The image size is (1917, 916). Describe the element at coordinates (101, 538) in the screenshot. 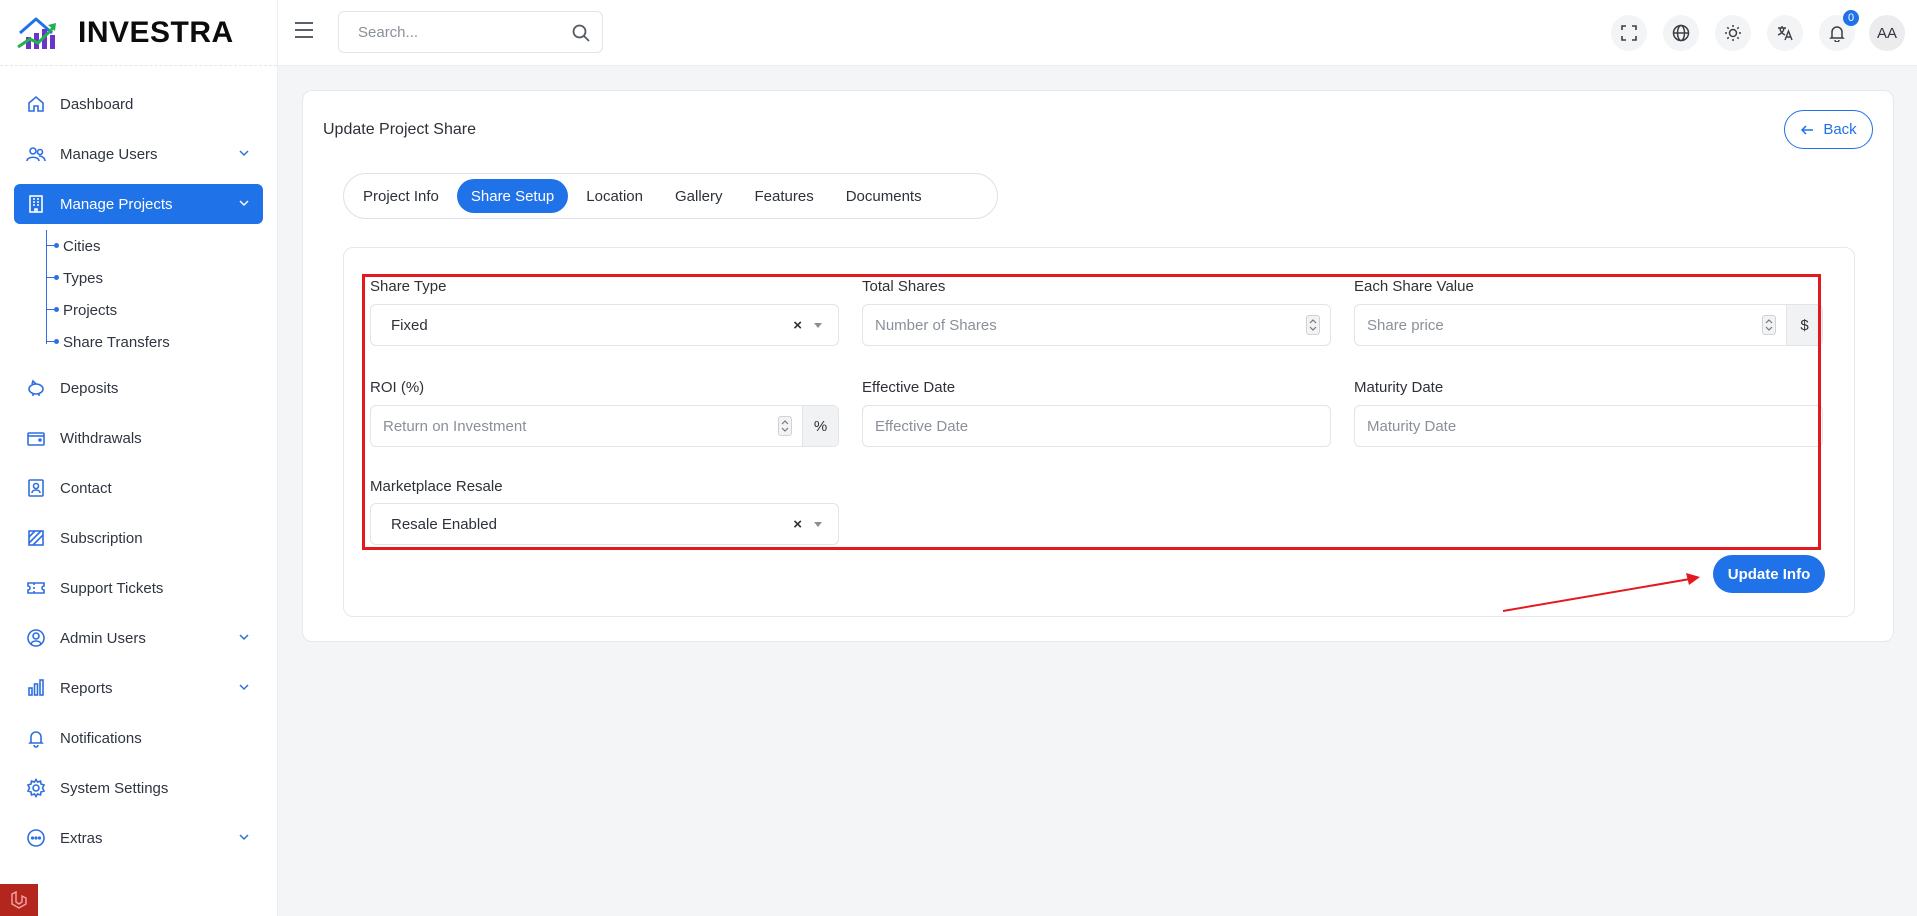

I see `sidebar-item-label: Subscription` at that location.